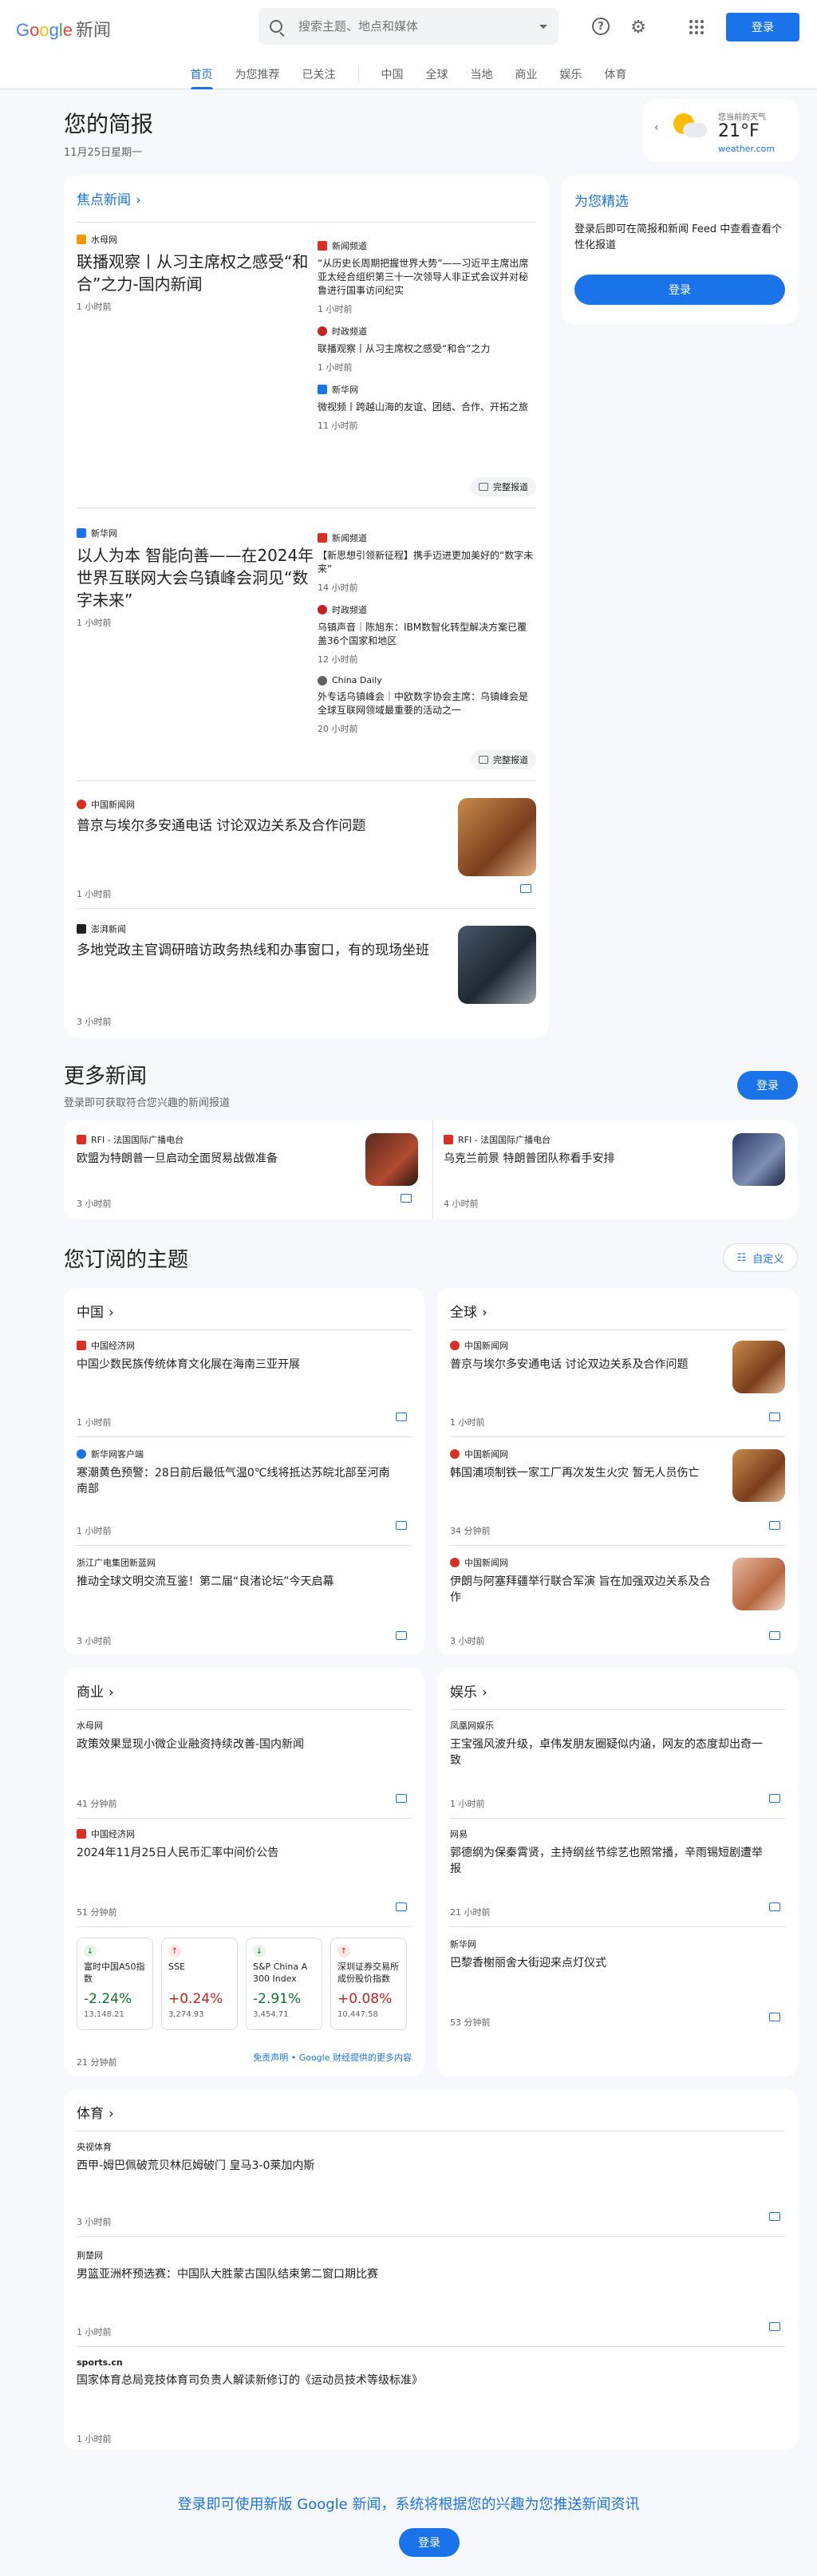 The height and width of the screenshot is (2576, 817). What do you see at coordinates (109, 198) in the screenshot?
I see `top-stories-heading: 焦点新闻 ›` at bounding box center [109, 198].